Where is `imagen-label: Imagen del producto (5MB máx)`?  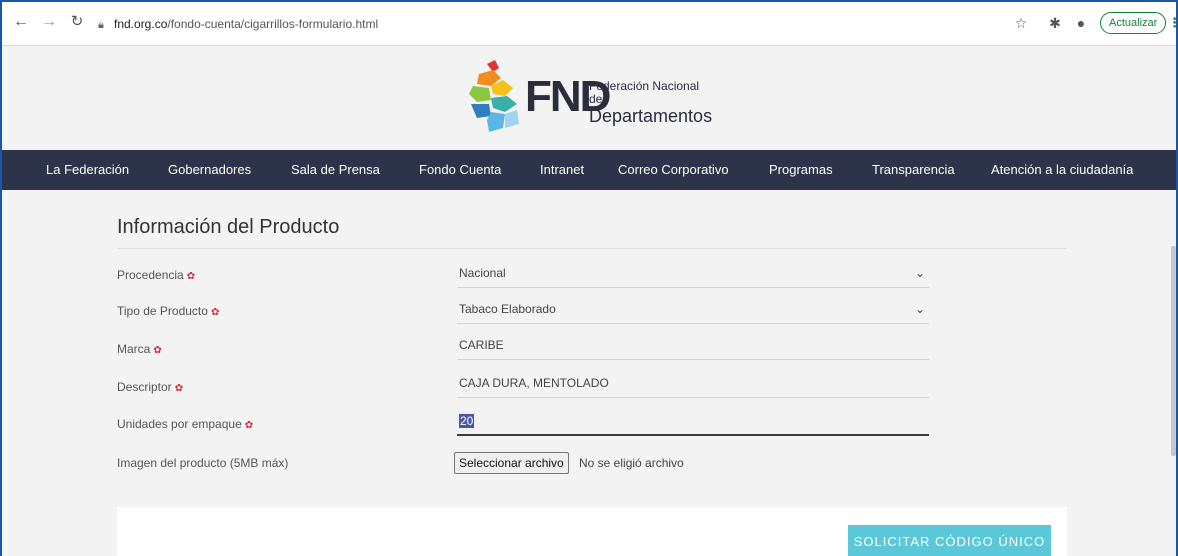 imagen-label: Imagen del producto (5MB máx) is located at coordinates (203, 463).